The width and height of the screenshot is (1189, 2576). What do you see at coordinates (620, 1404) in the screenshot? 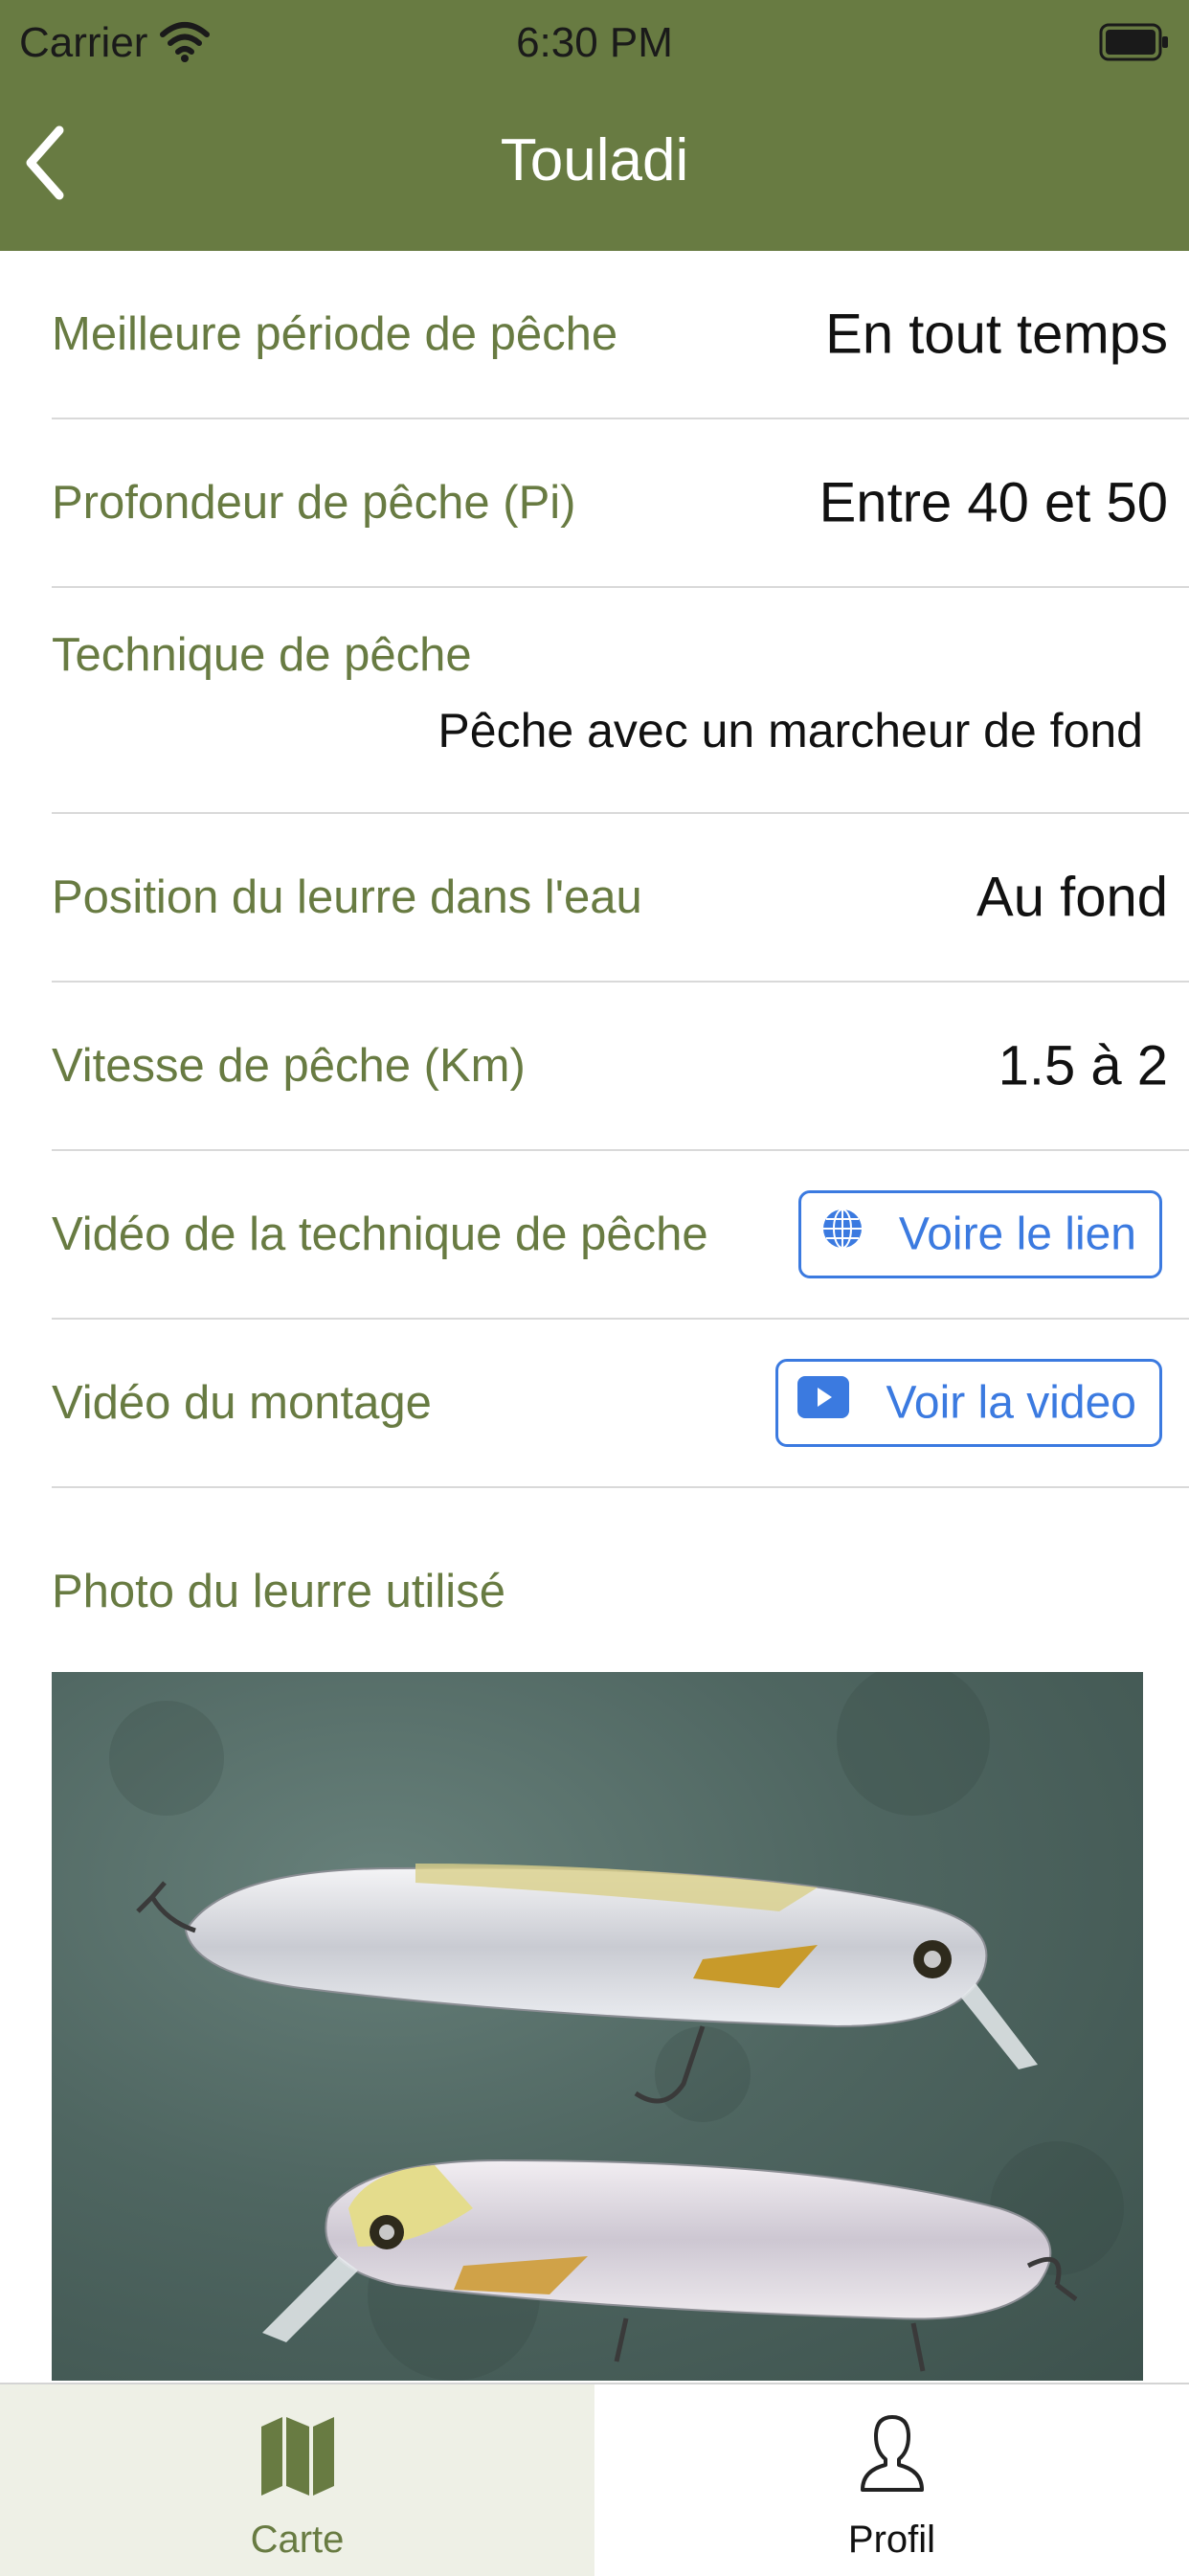
I see `detail-row-setup-video: Vidéo du montage Voir la video` at bounding box center [620, 1404].